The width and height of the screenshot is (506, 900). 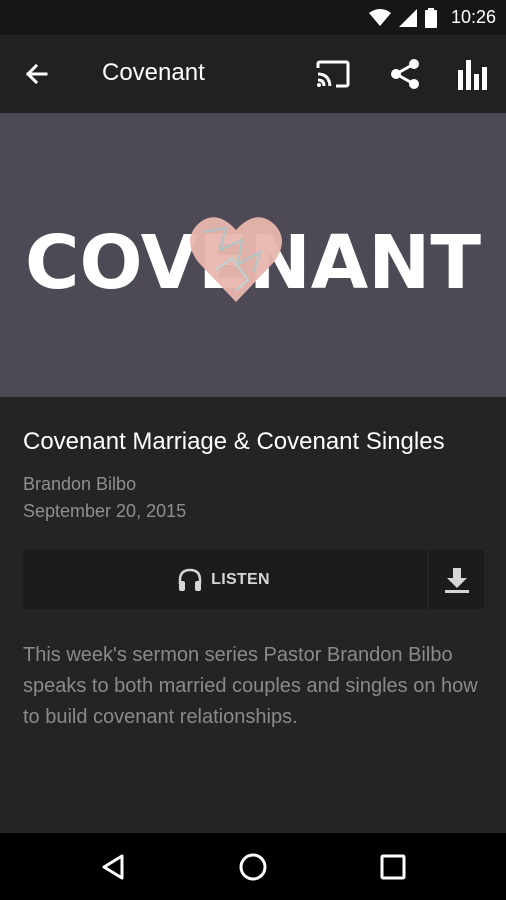 I want to click on speaker-name: Brandon Bilbo, so click(x=80, y=484).